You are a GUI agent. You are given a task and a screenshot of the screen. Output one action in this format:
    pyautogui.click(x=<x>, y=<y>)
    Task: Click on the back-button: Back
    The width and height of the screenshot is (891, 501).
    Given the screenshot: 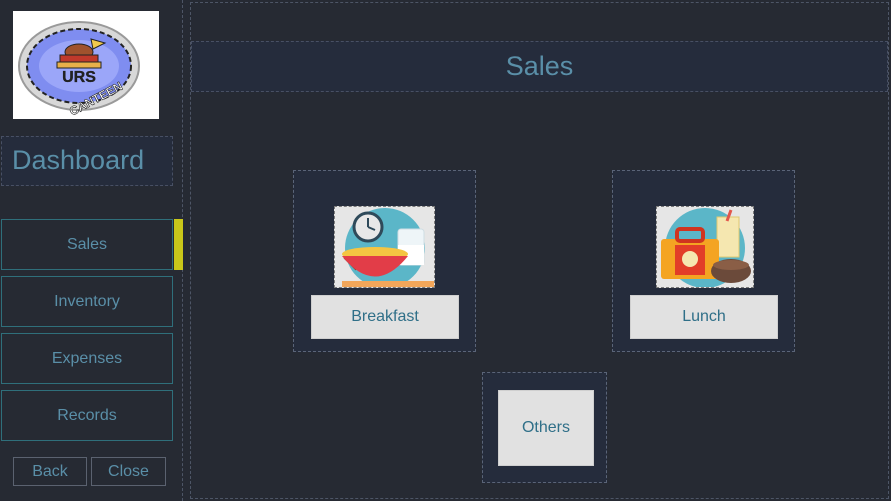 What is the action you would take?
    pyautogui.click(x=50, y=471)
    